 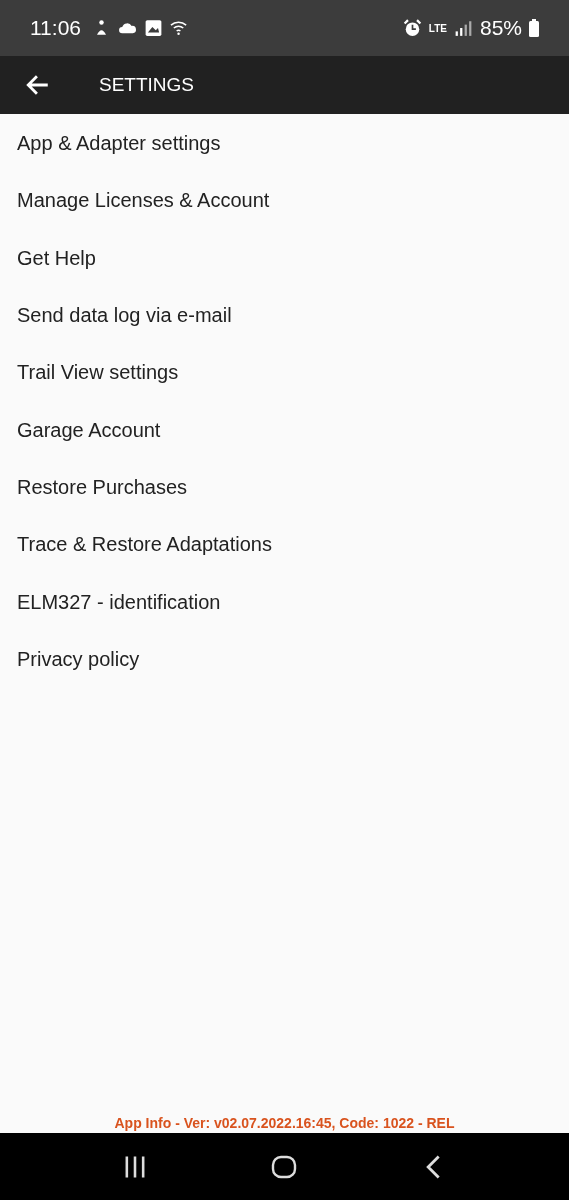 I want to click on battery-icon, so click(x=534, y=28).